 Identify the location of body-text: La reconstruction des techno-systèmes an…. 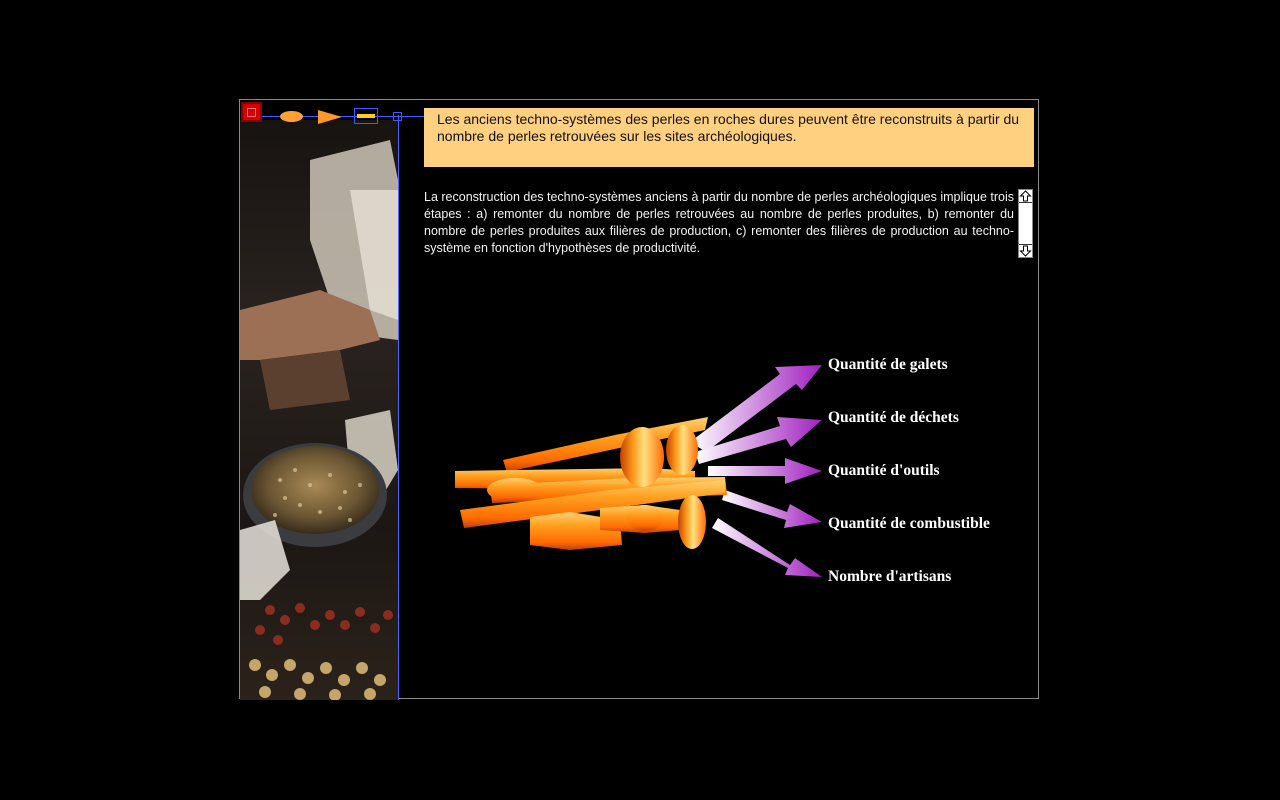
(719, 222).